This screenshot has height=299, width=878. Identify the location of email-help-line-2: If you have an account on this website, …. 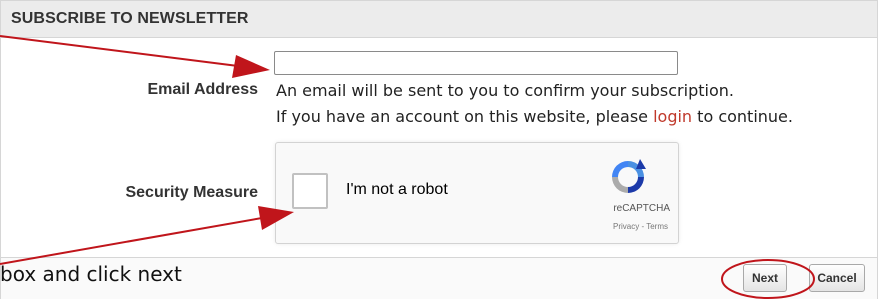
(534, 116).